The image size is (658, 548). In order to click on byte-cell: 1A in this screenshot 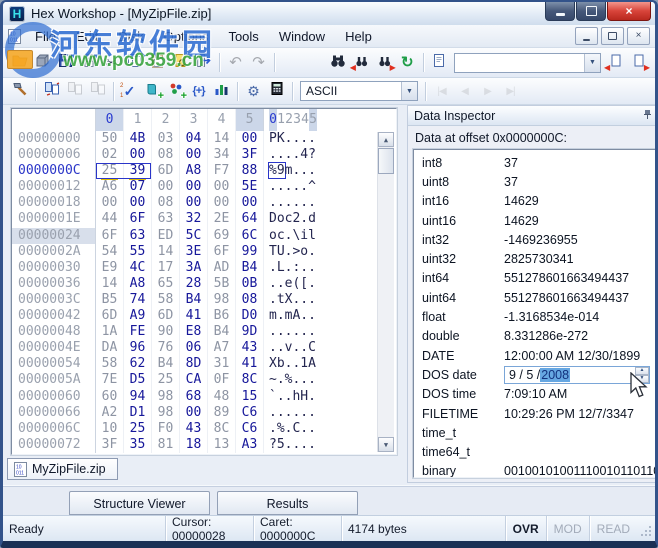, I will do `click(110, 332)`.